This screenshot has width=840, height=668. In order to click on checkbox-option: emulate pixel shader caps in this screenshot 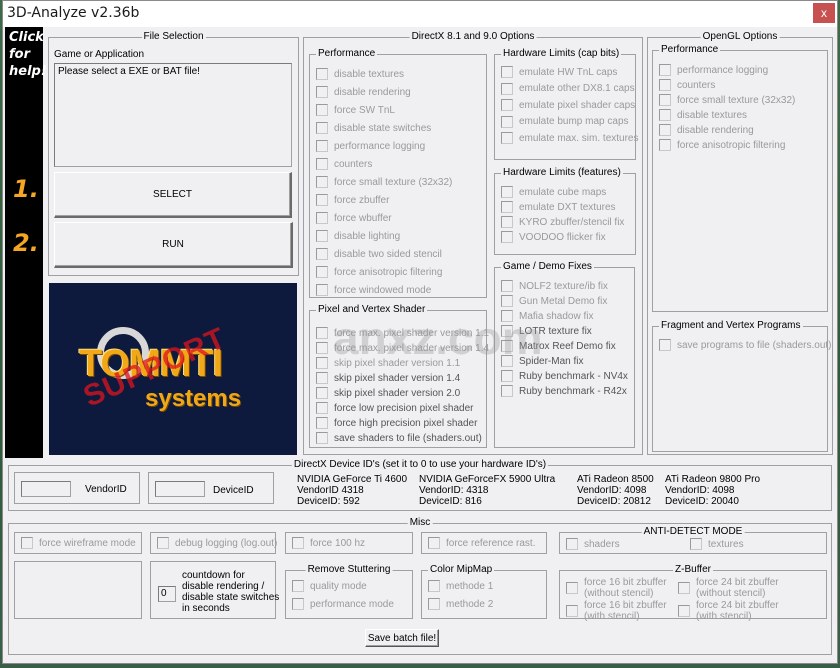, I will do `click(568, 105)`.